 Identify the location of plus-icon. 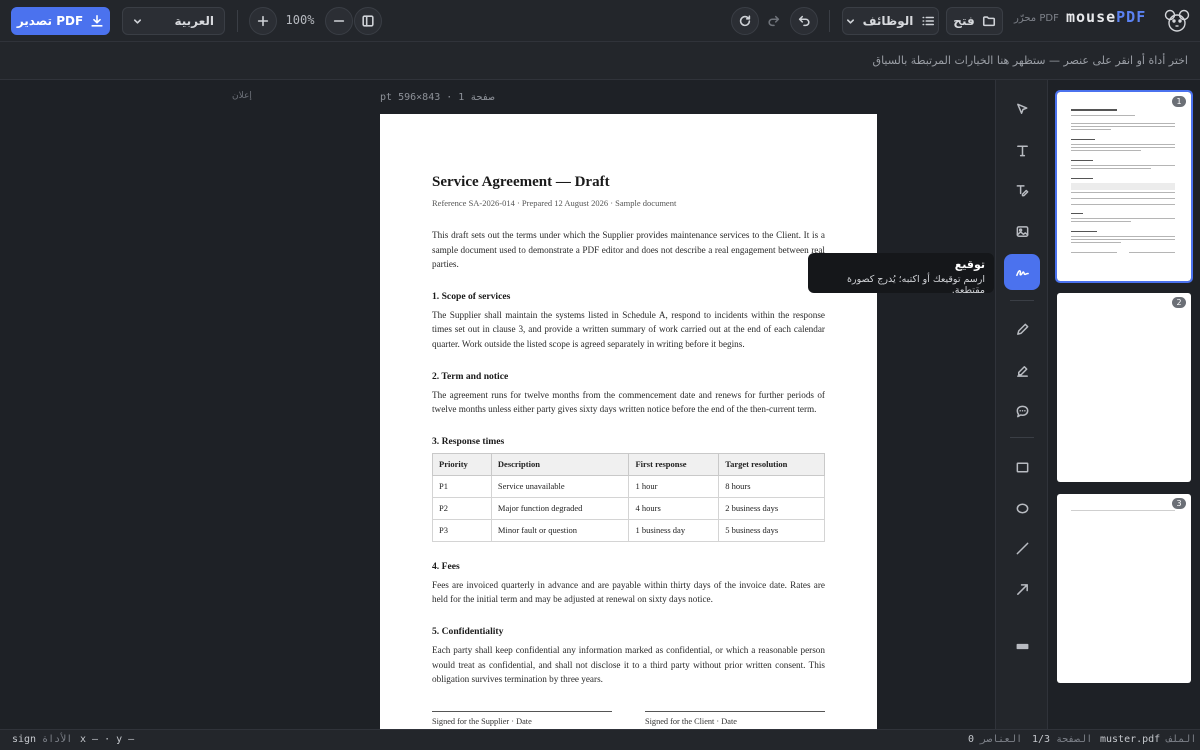
(263, 21).